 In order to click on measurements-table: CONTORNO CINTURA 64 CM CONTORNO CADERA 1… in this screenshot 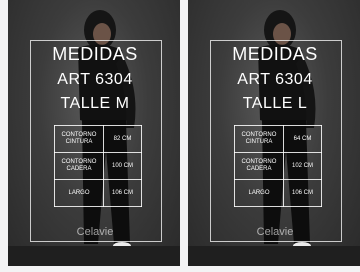, I will do `click(278, 166)`.